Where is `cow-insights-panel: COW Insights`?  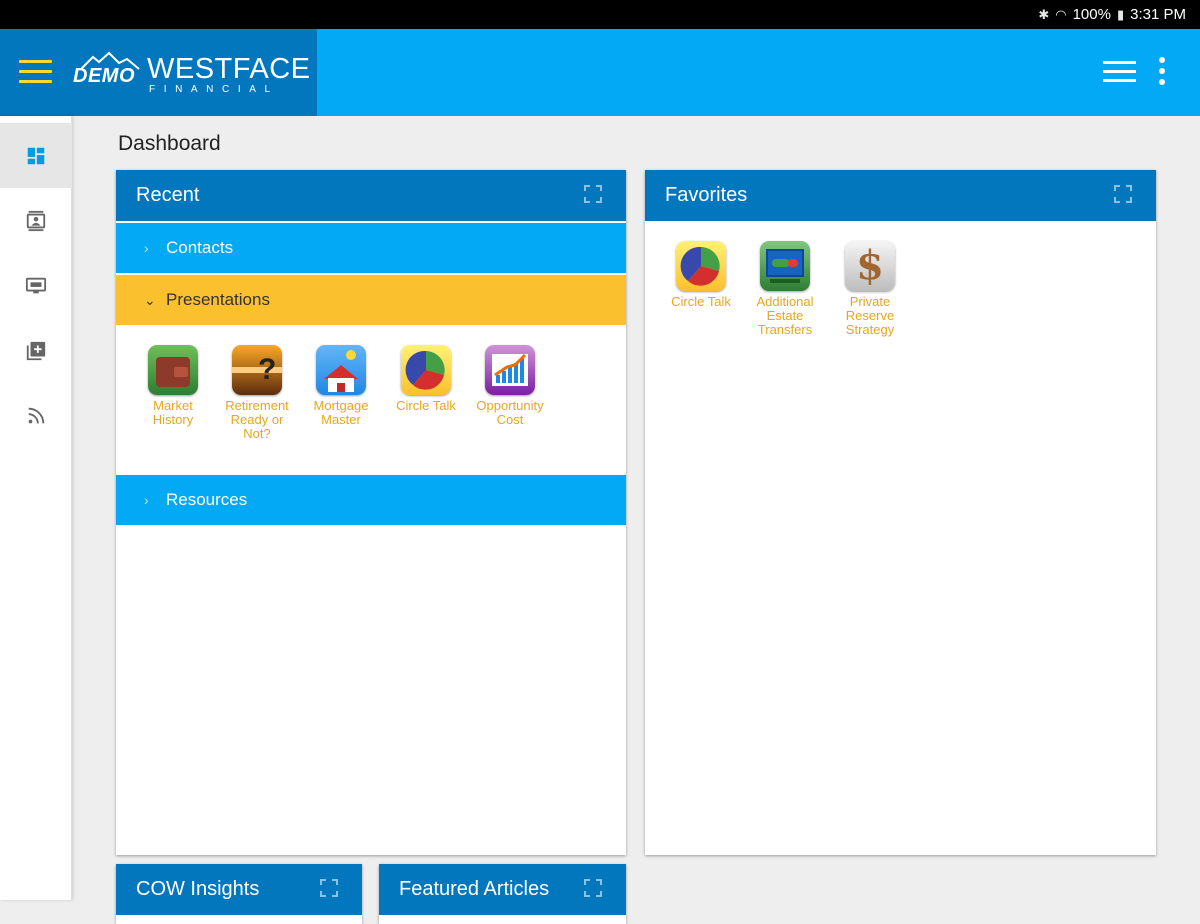
cow-insights-panel: COW Insights is located at coordinates (239, 894).